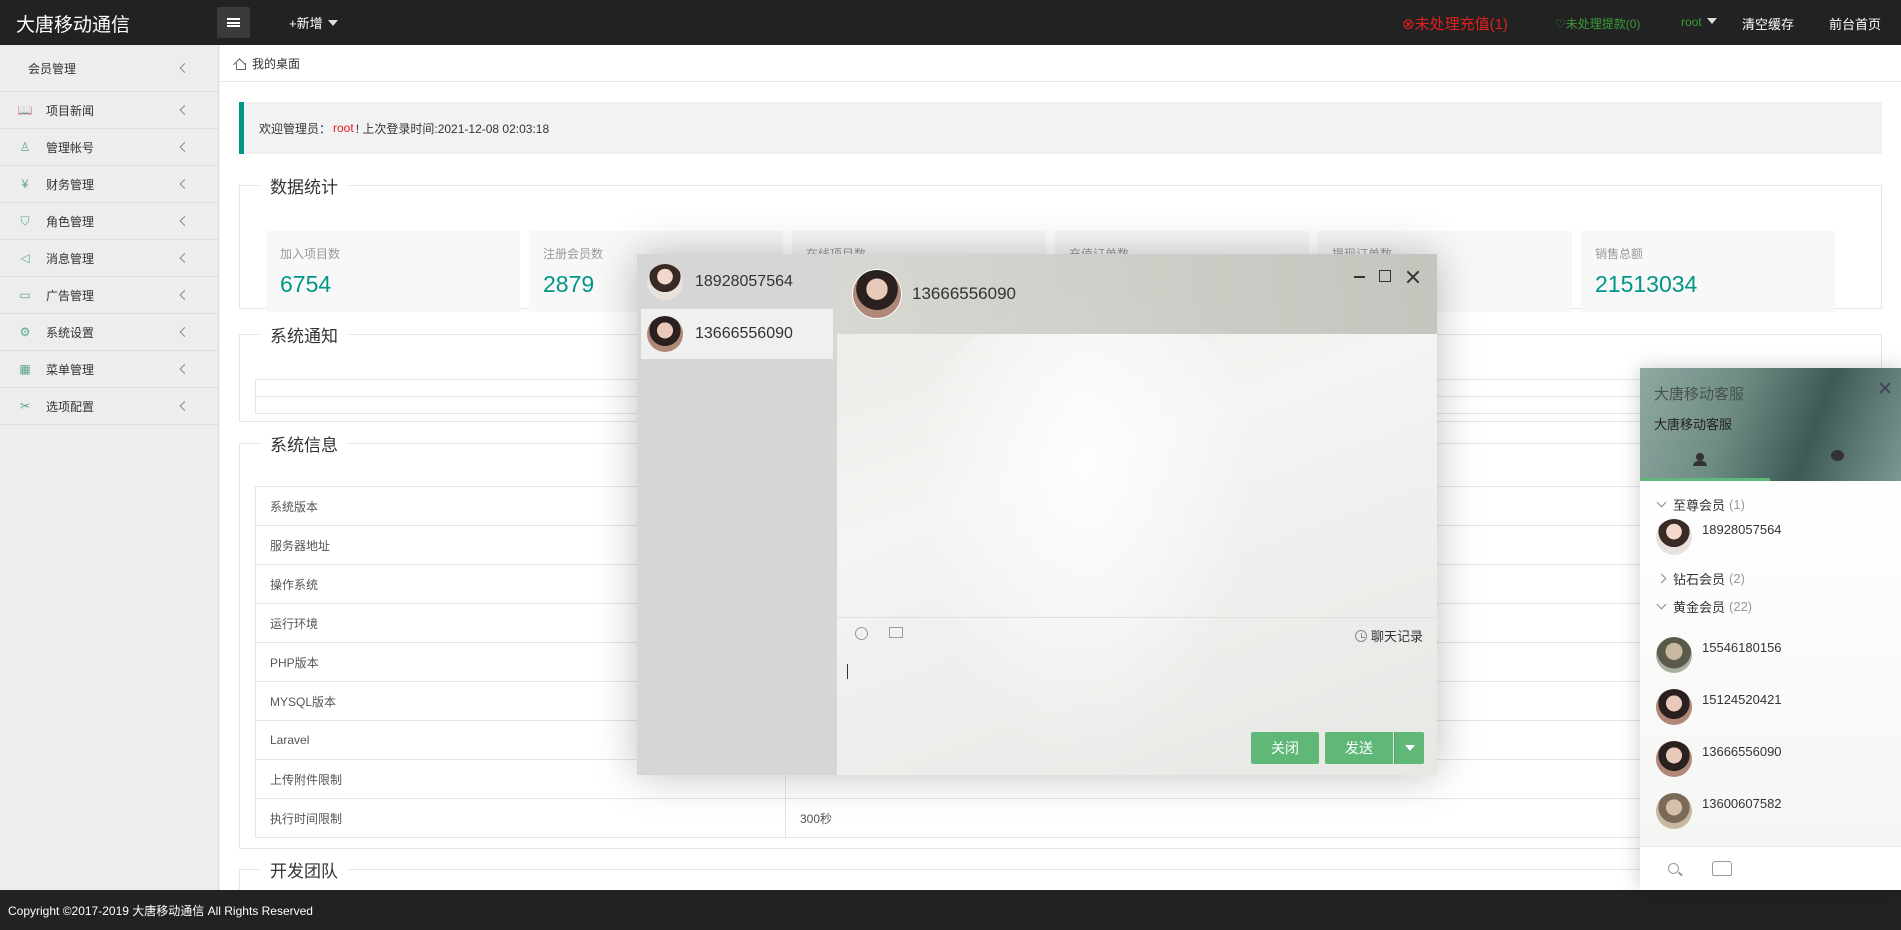 The width and height of the screenshot is (1901, 930). Describe the element at coordinates (1719, 759) in the screenshot. I see `list-item: 13666556090` at that location.